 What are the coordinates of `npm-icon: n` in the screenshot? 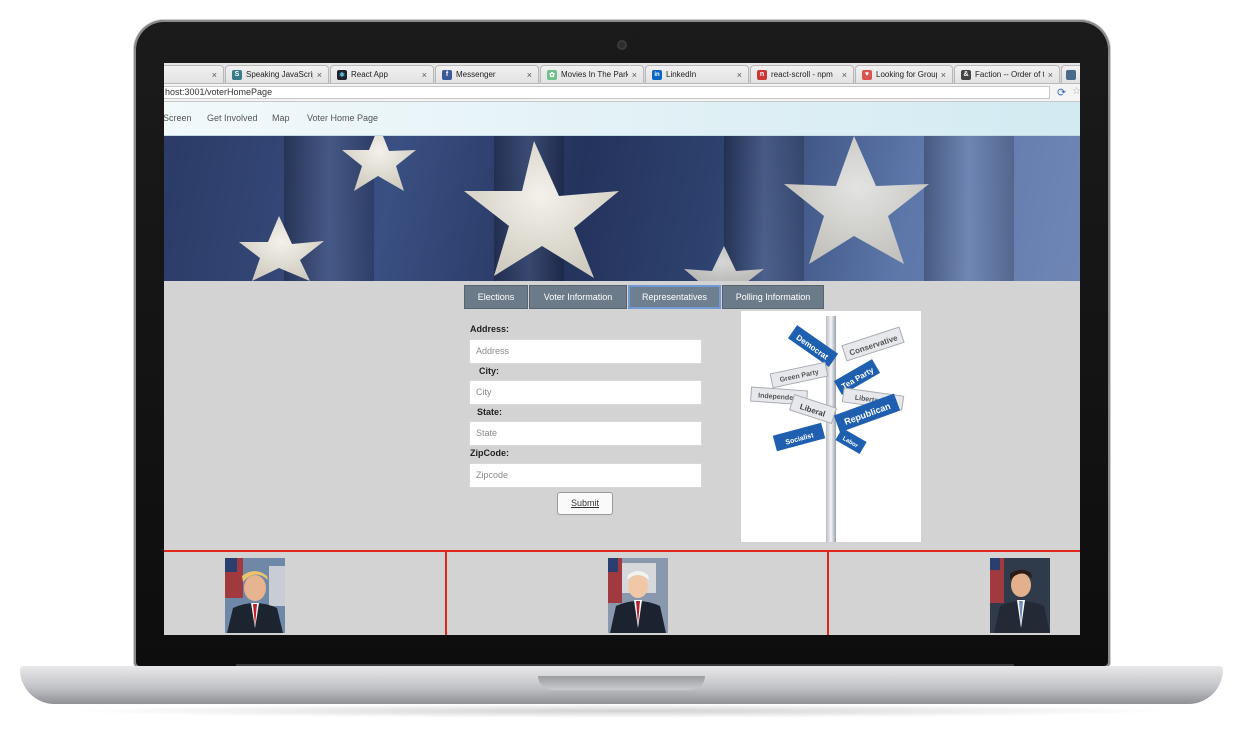 It's located at (762, 74).